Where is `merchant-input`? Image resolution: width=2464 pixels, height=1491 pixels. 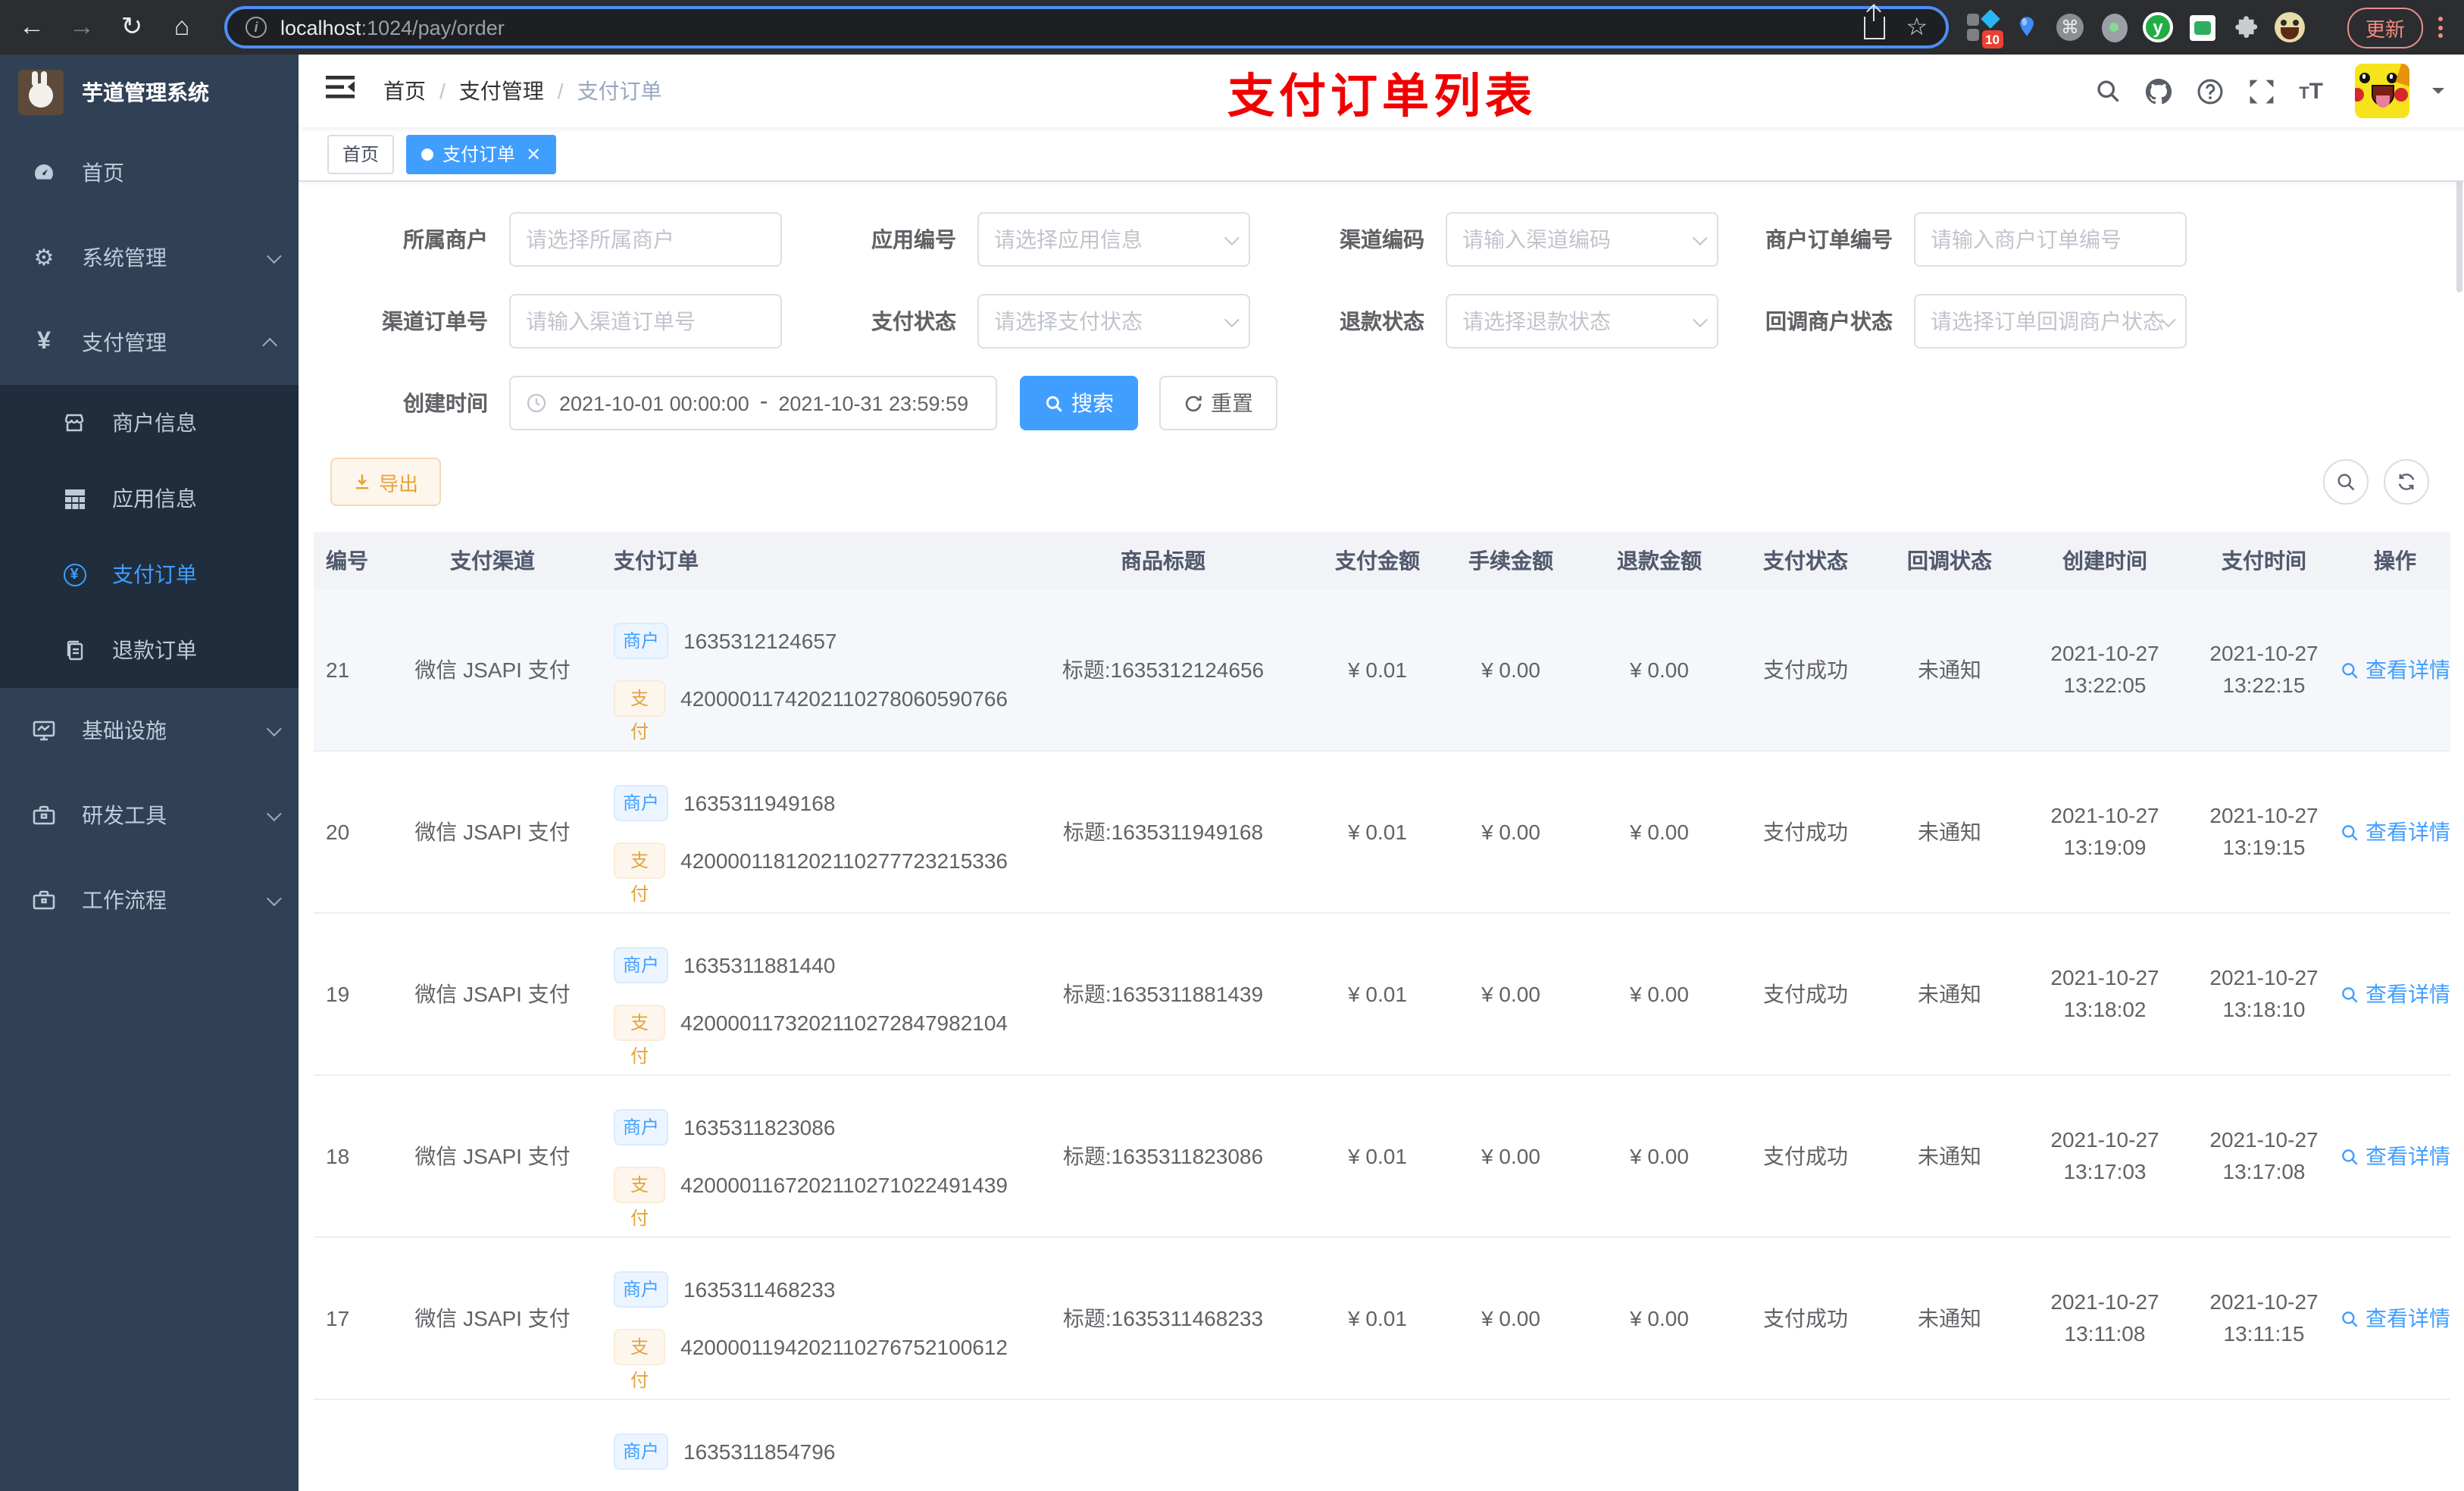 merchant-input is located at coordinates (645, 239).